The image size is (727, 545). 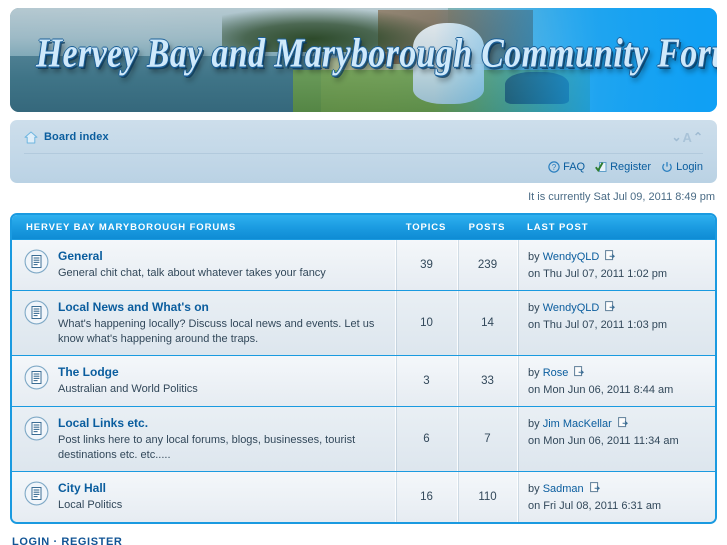 What do you see at coordinates (91, 540) in the screenshot?
I see `register-heading-link: REGISTER` at bounding box center [91, 540].